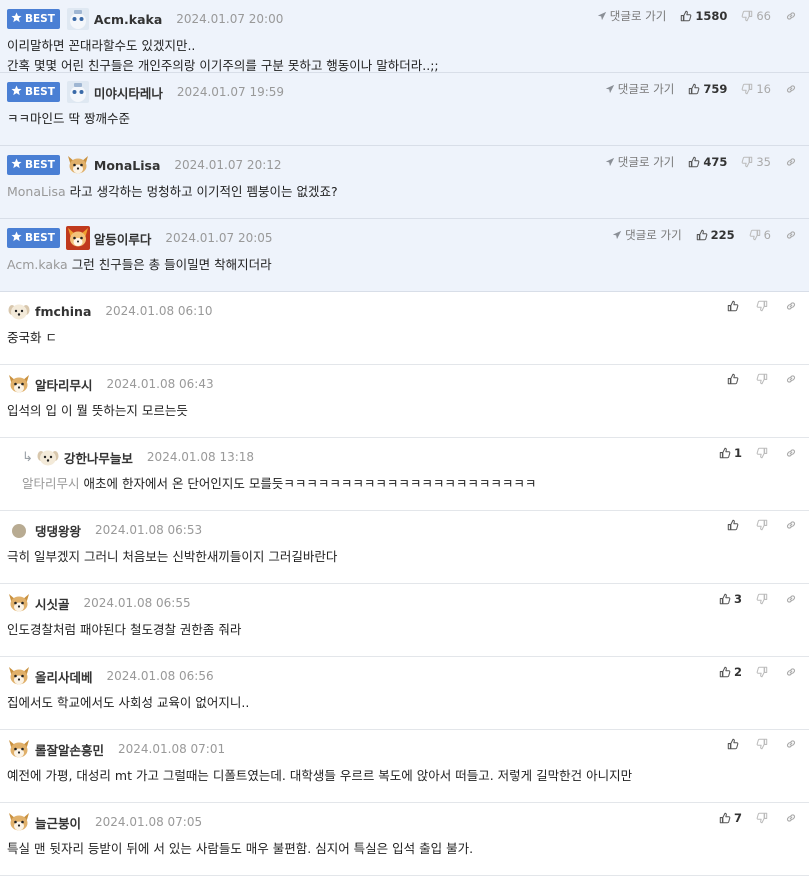  I want to click on upvote-button: 1580, so click(708, 16).